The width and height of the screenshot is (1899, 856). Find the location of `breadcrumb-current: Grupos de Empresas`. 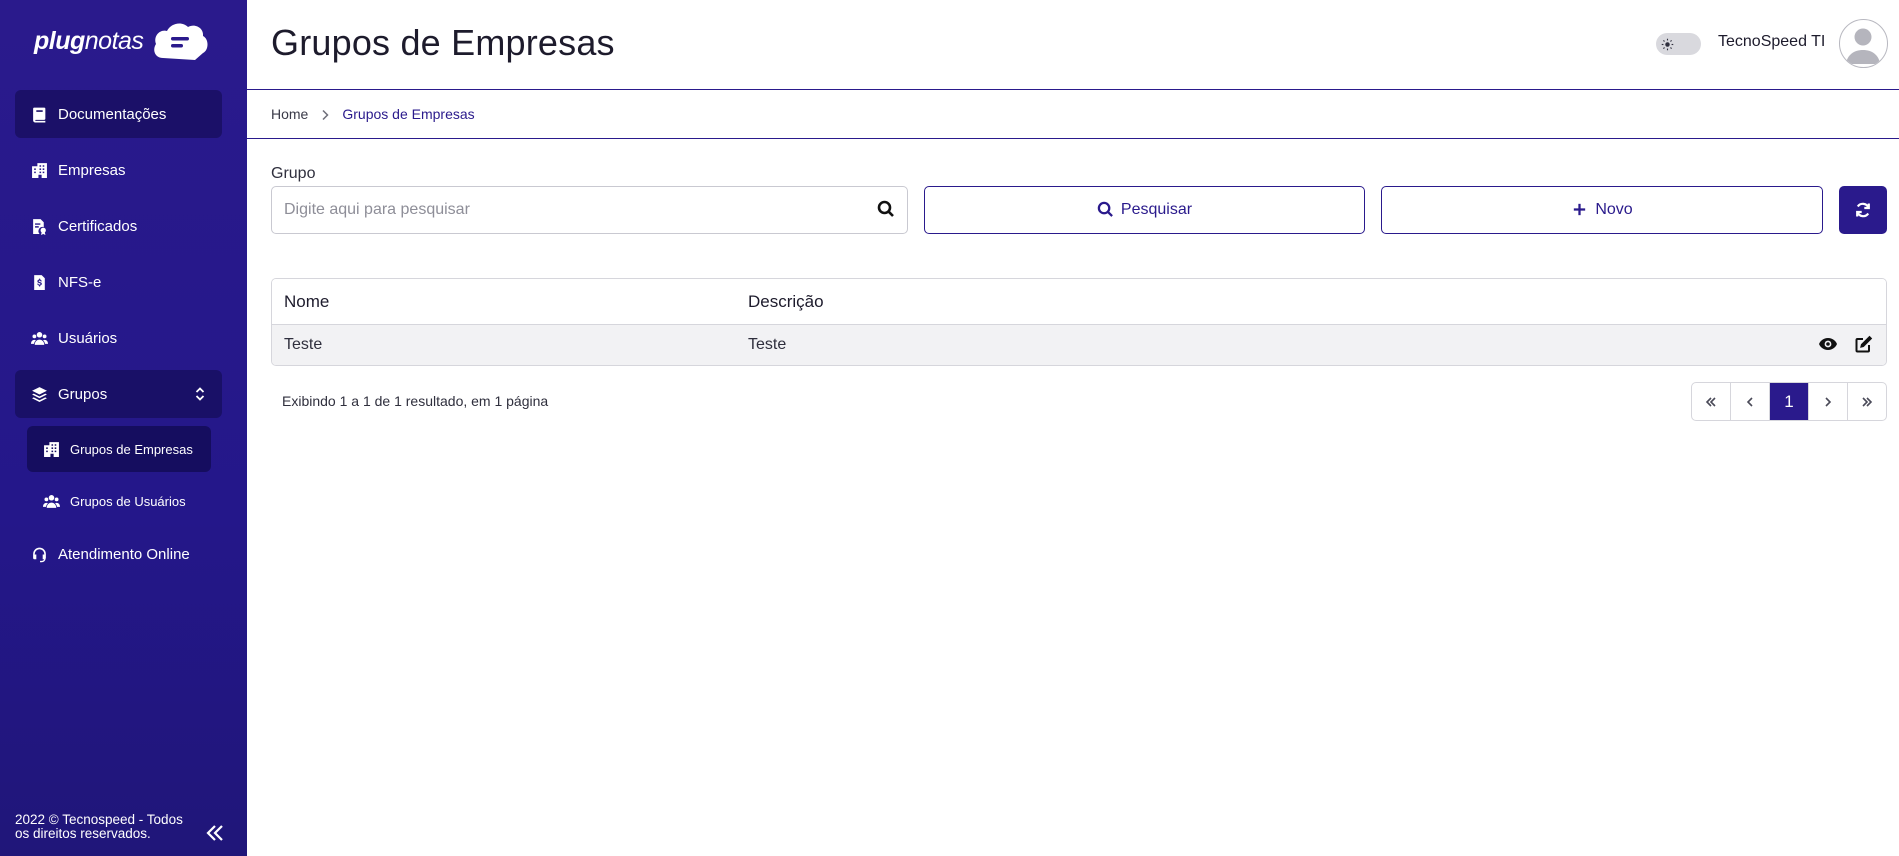

breadcrumb-current: Grupos de Empresas is located at coordinates (408, 114).